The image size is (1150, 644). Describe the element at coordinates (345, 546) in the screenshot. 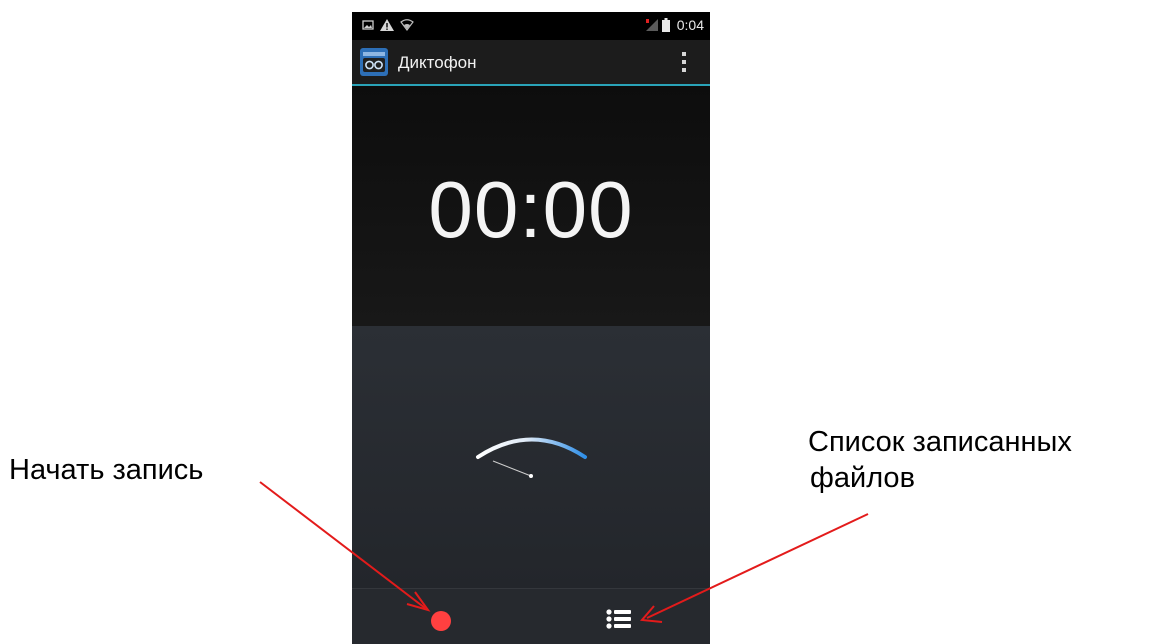

I see `arrow-to-record-button` at that location.